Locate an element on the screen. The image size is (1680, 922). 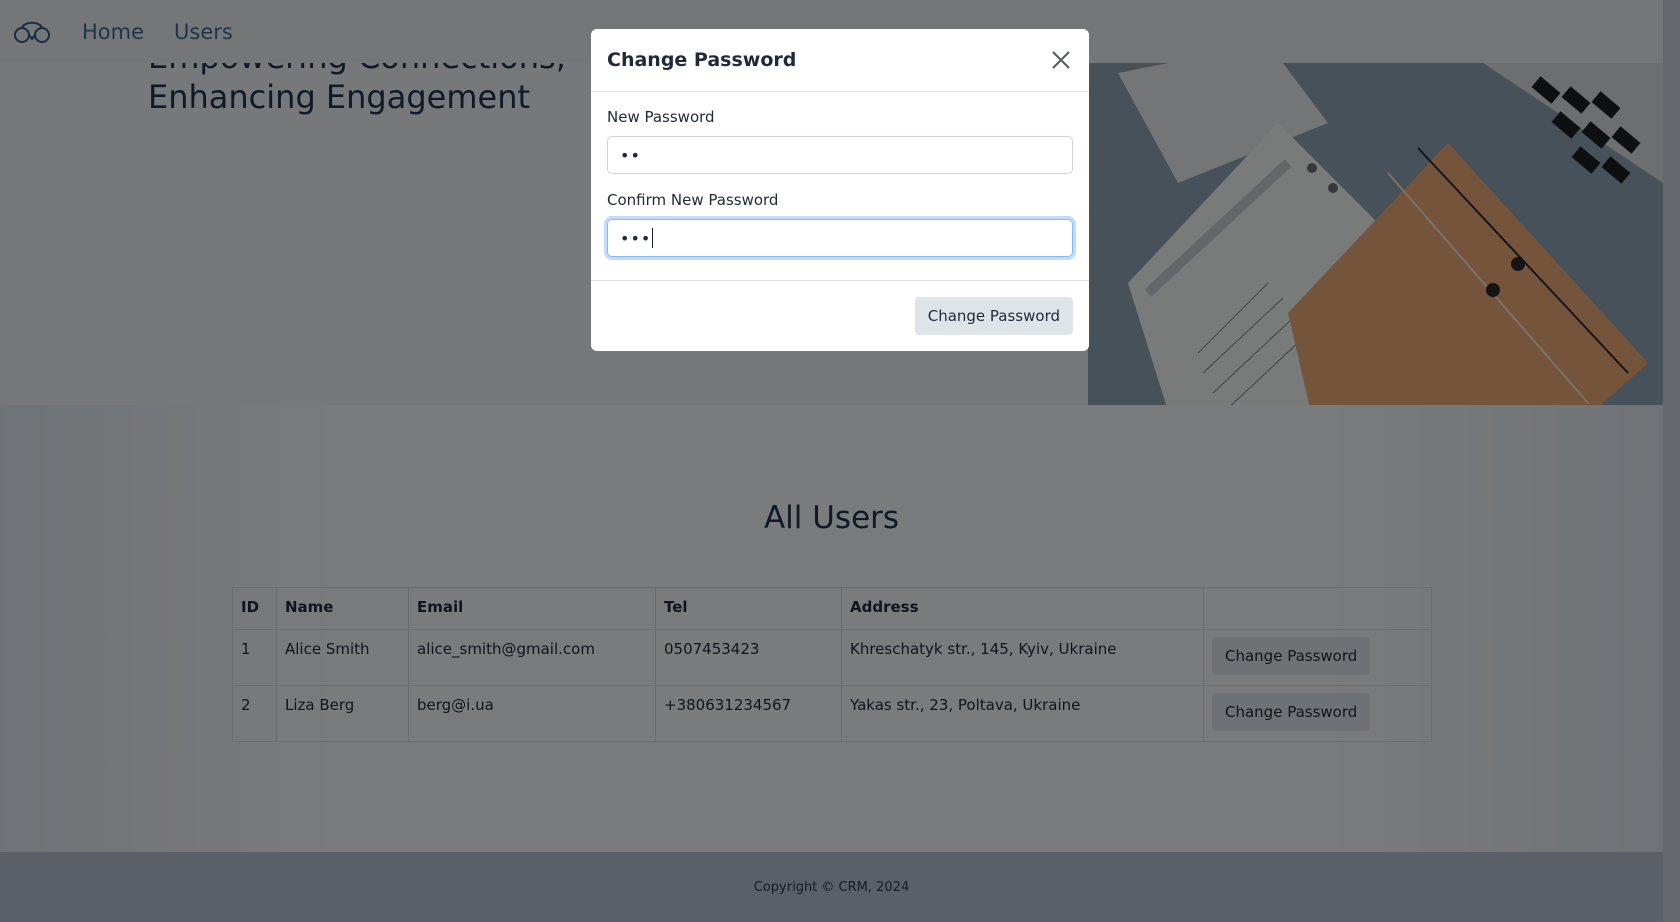
new-password-input: •• is located at coordinates (840, 155).